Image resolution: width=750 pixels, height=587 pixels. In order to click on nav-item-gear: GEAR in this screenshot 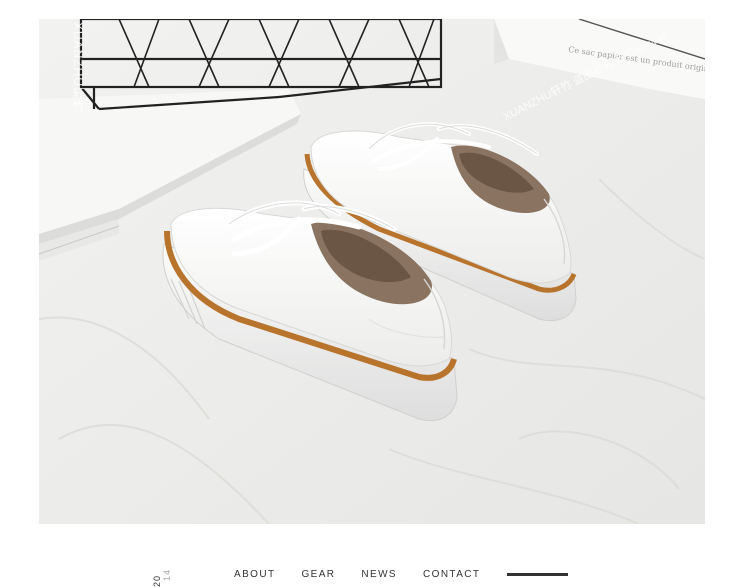, I will do `click(318, 574)`.